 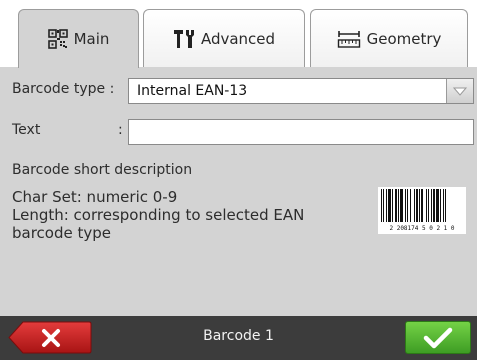 I want to click on bottom-bar: Barcode 1, so click(x=238, y=338).